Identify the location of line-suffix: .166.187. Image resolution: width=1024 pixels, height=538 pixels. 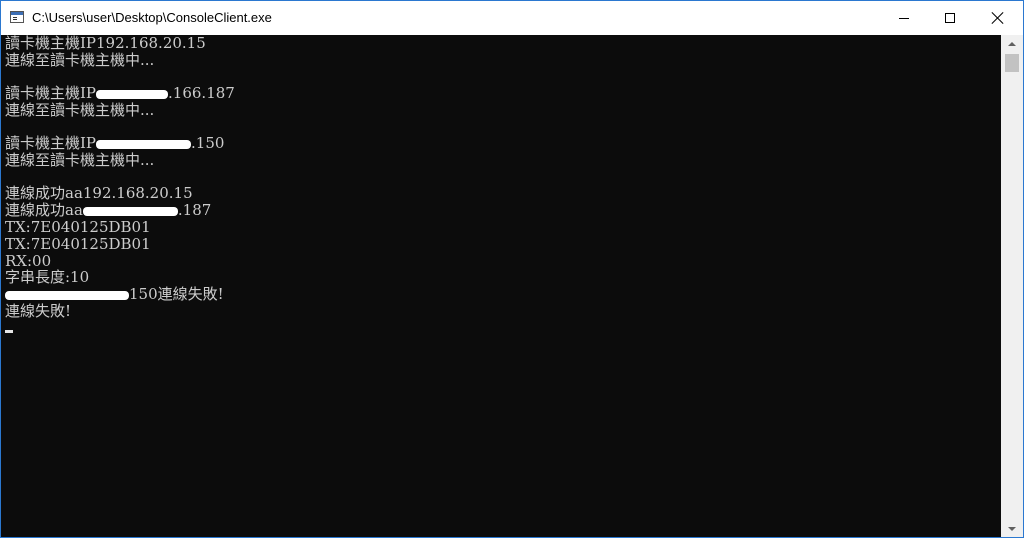
(201, 93).